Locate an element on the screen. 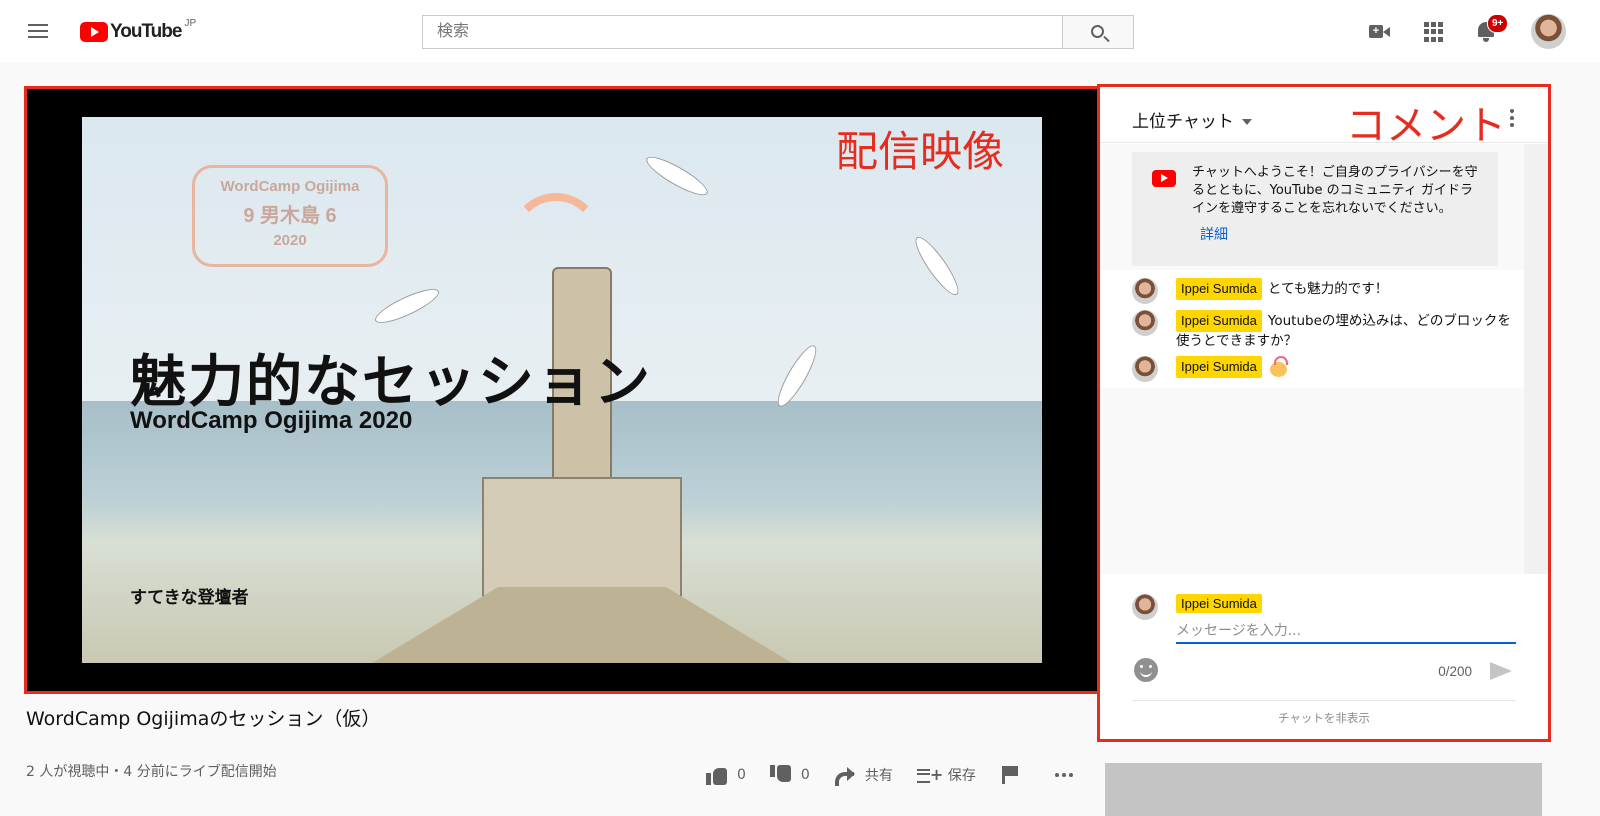 This screenshot has width=1600, height=816. share-button: 共有 is located at coordinates (863, 775).